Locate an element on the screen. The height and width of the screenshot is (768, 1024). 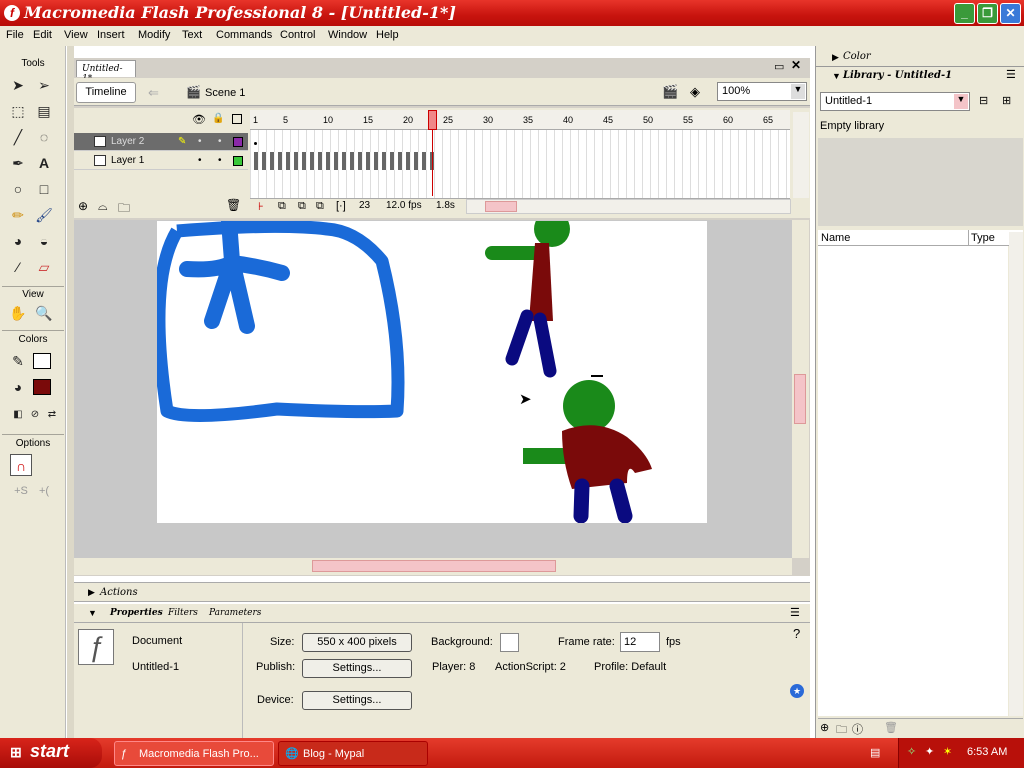
onion-skin-icon: ⧉ is located at coordinates (282, 206).